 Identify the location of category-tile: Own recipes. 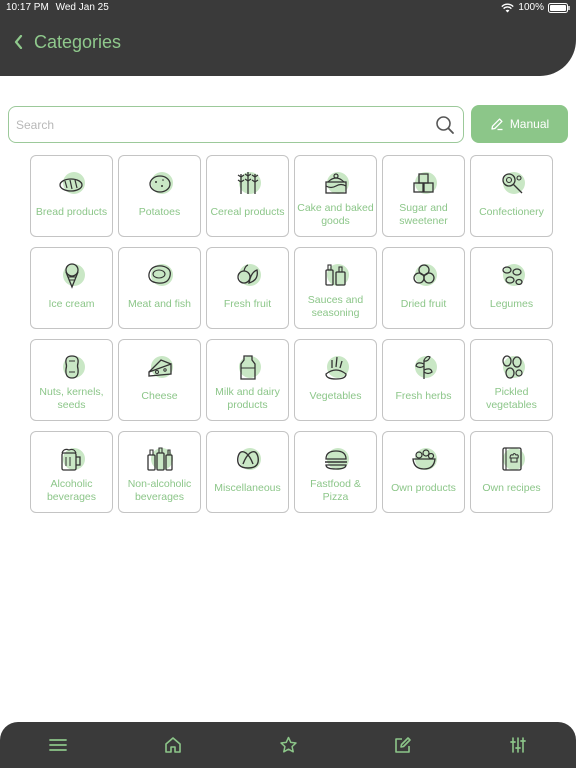
(511, 472).